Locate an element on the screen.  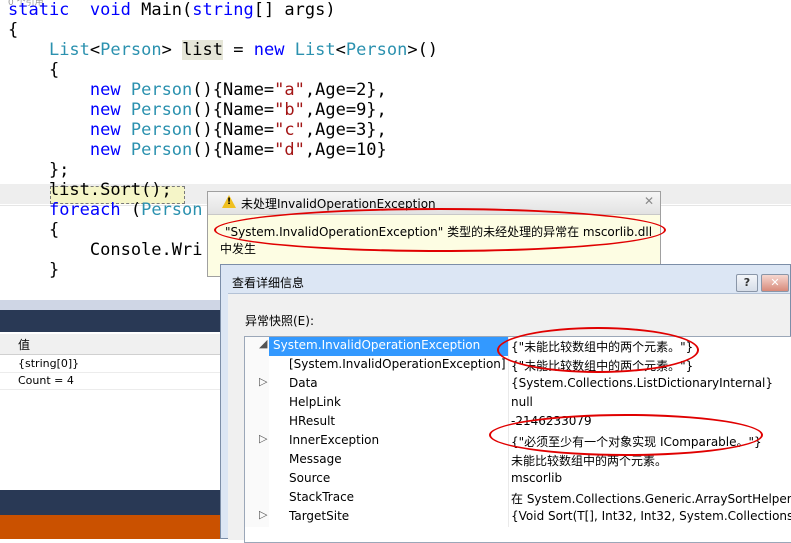
property-row: Source mscorlib is located at coordinates (518, 479).